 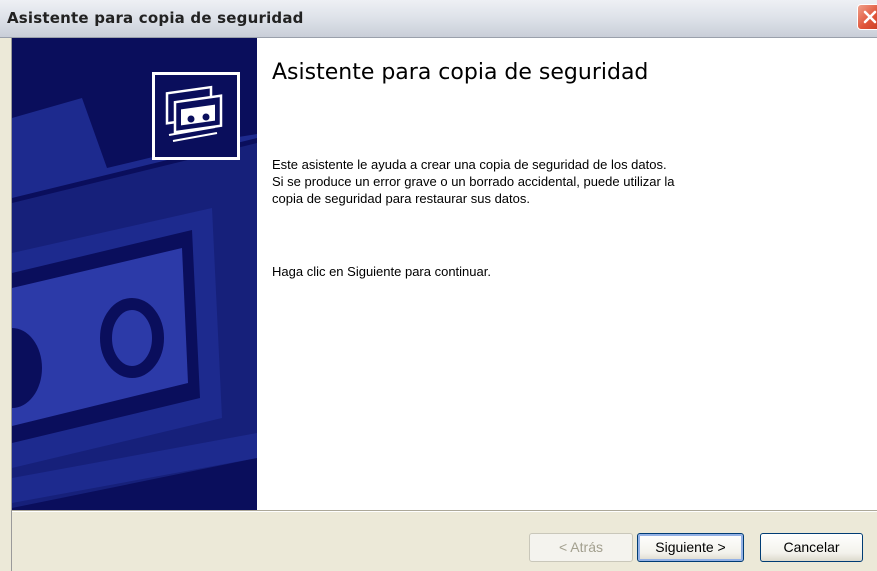 I want to click on window-frame-left, so click(x=6, y=304).